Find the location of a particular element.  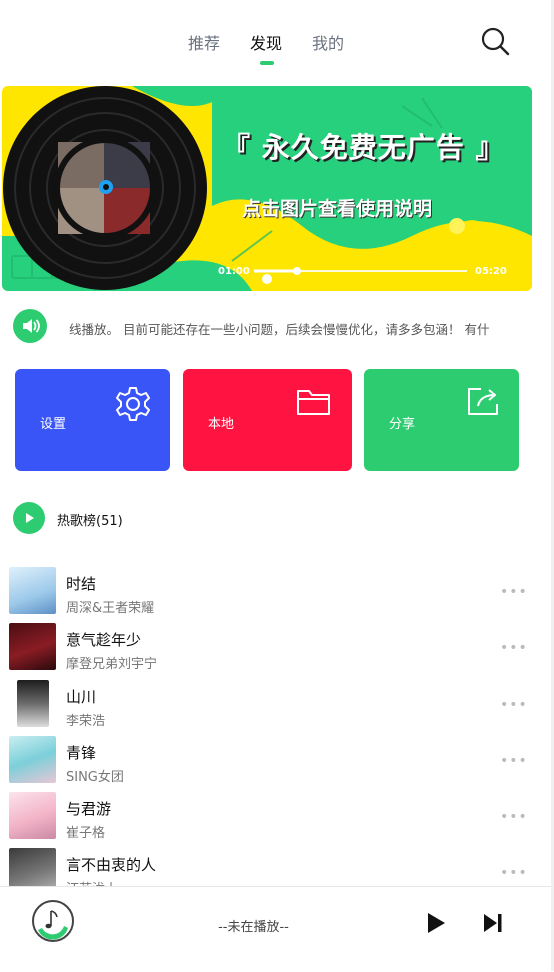

folder-icon is located at coordinates (313, 402).